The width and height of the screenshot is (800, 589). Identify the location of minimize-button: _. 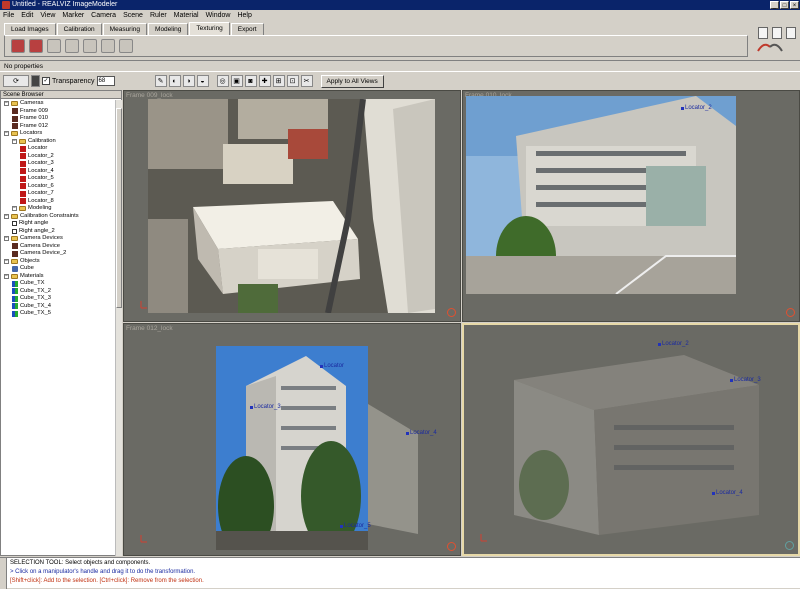
(774, 5).